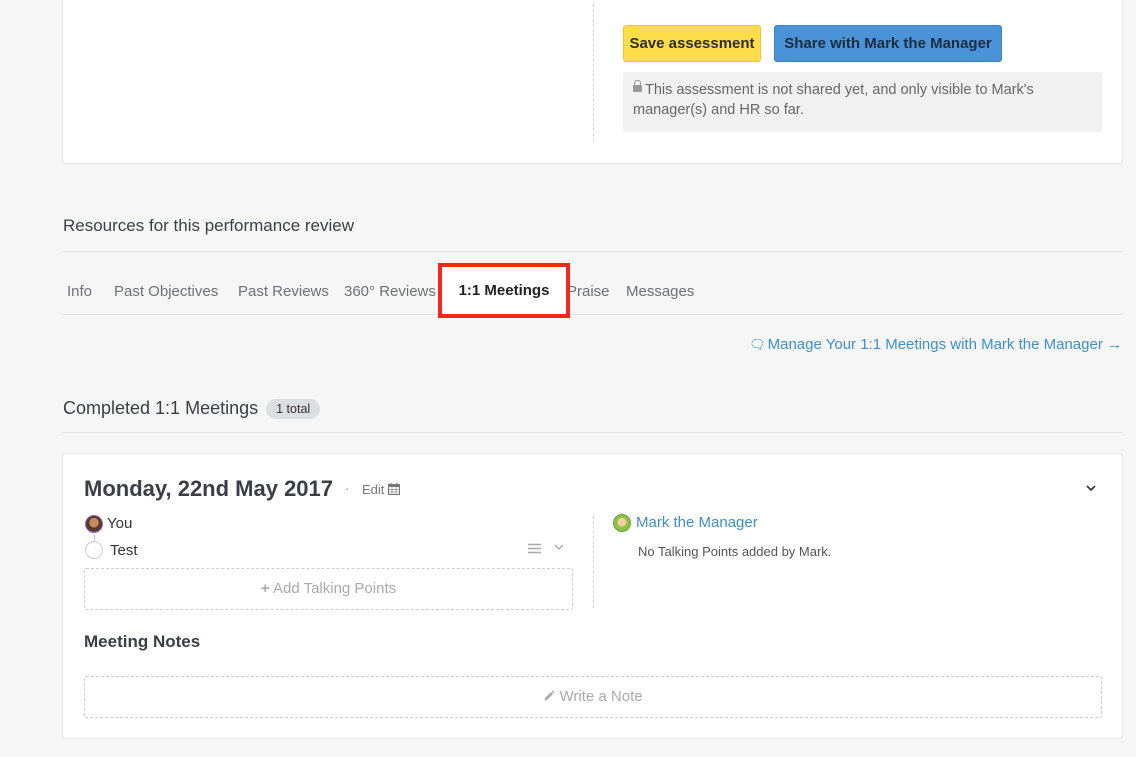 This screenshot has width=1136, height=757. I want to click on edit-date-link: Edit, so click(381, 489).